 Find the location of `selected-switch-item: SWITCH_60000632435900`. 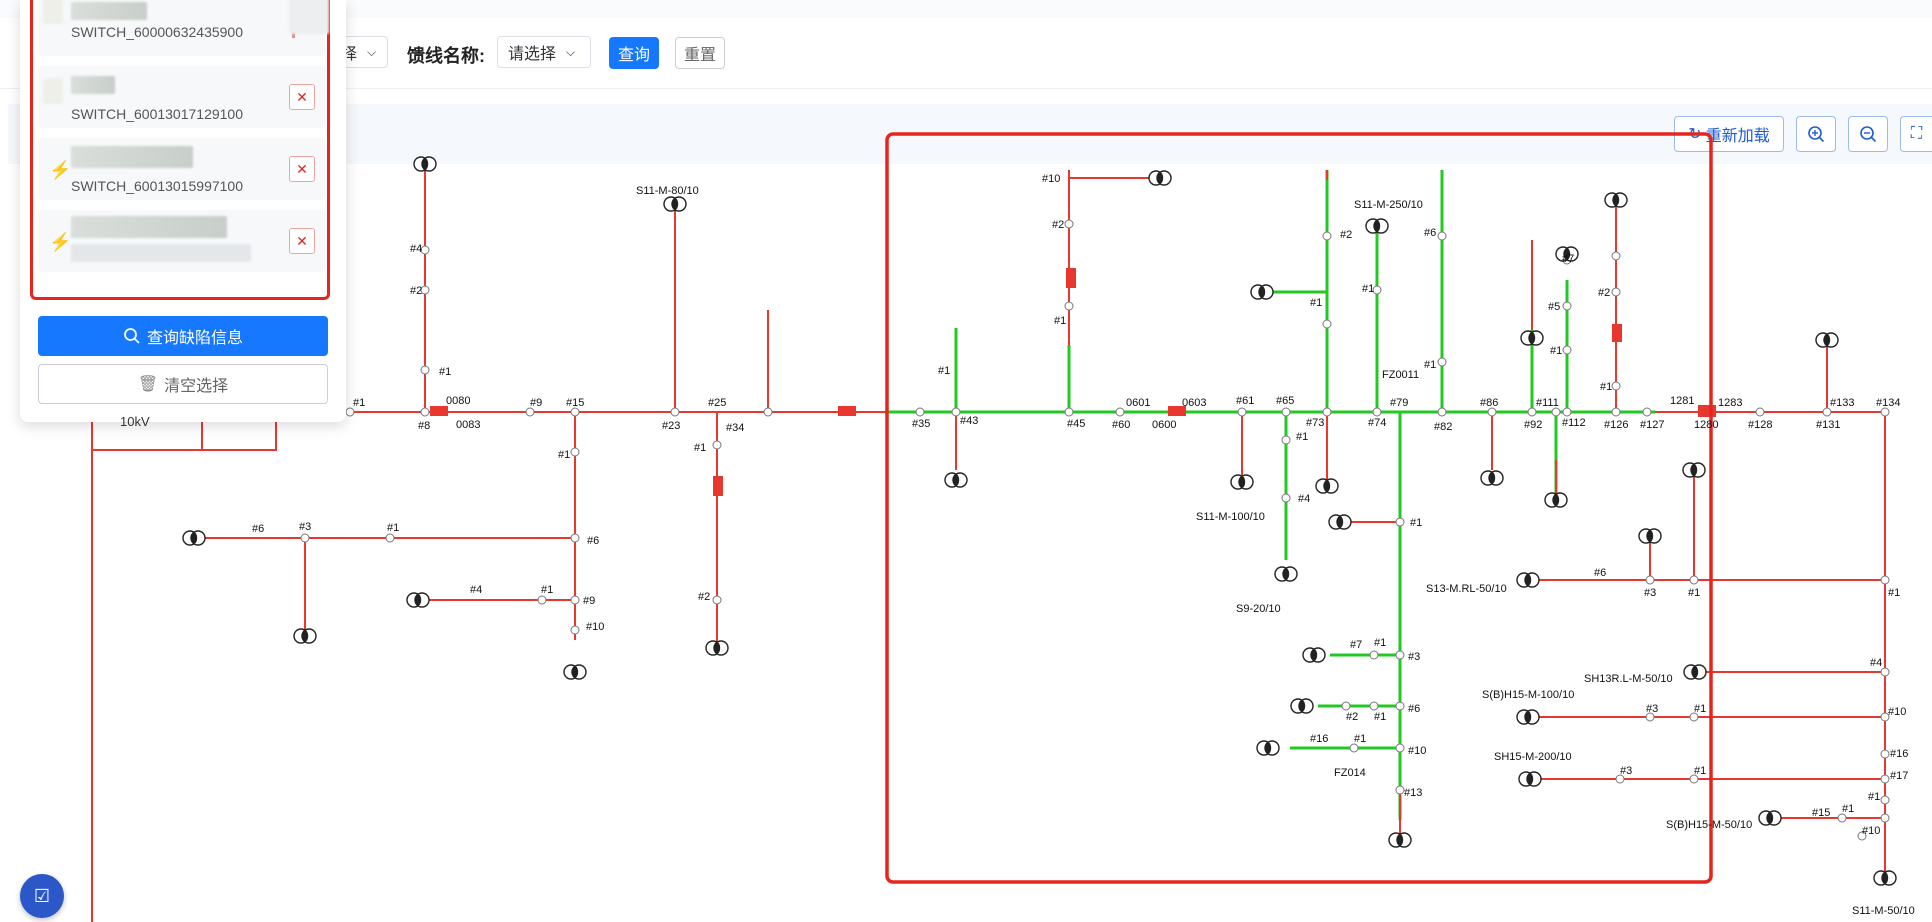

selected-switch-item: SWITCH_60000632435900 is located at coordinates (184, 28).